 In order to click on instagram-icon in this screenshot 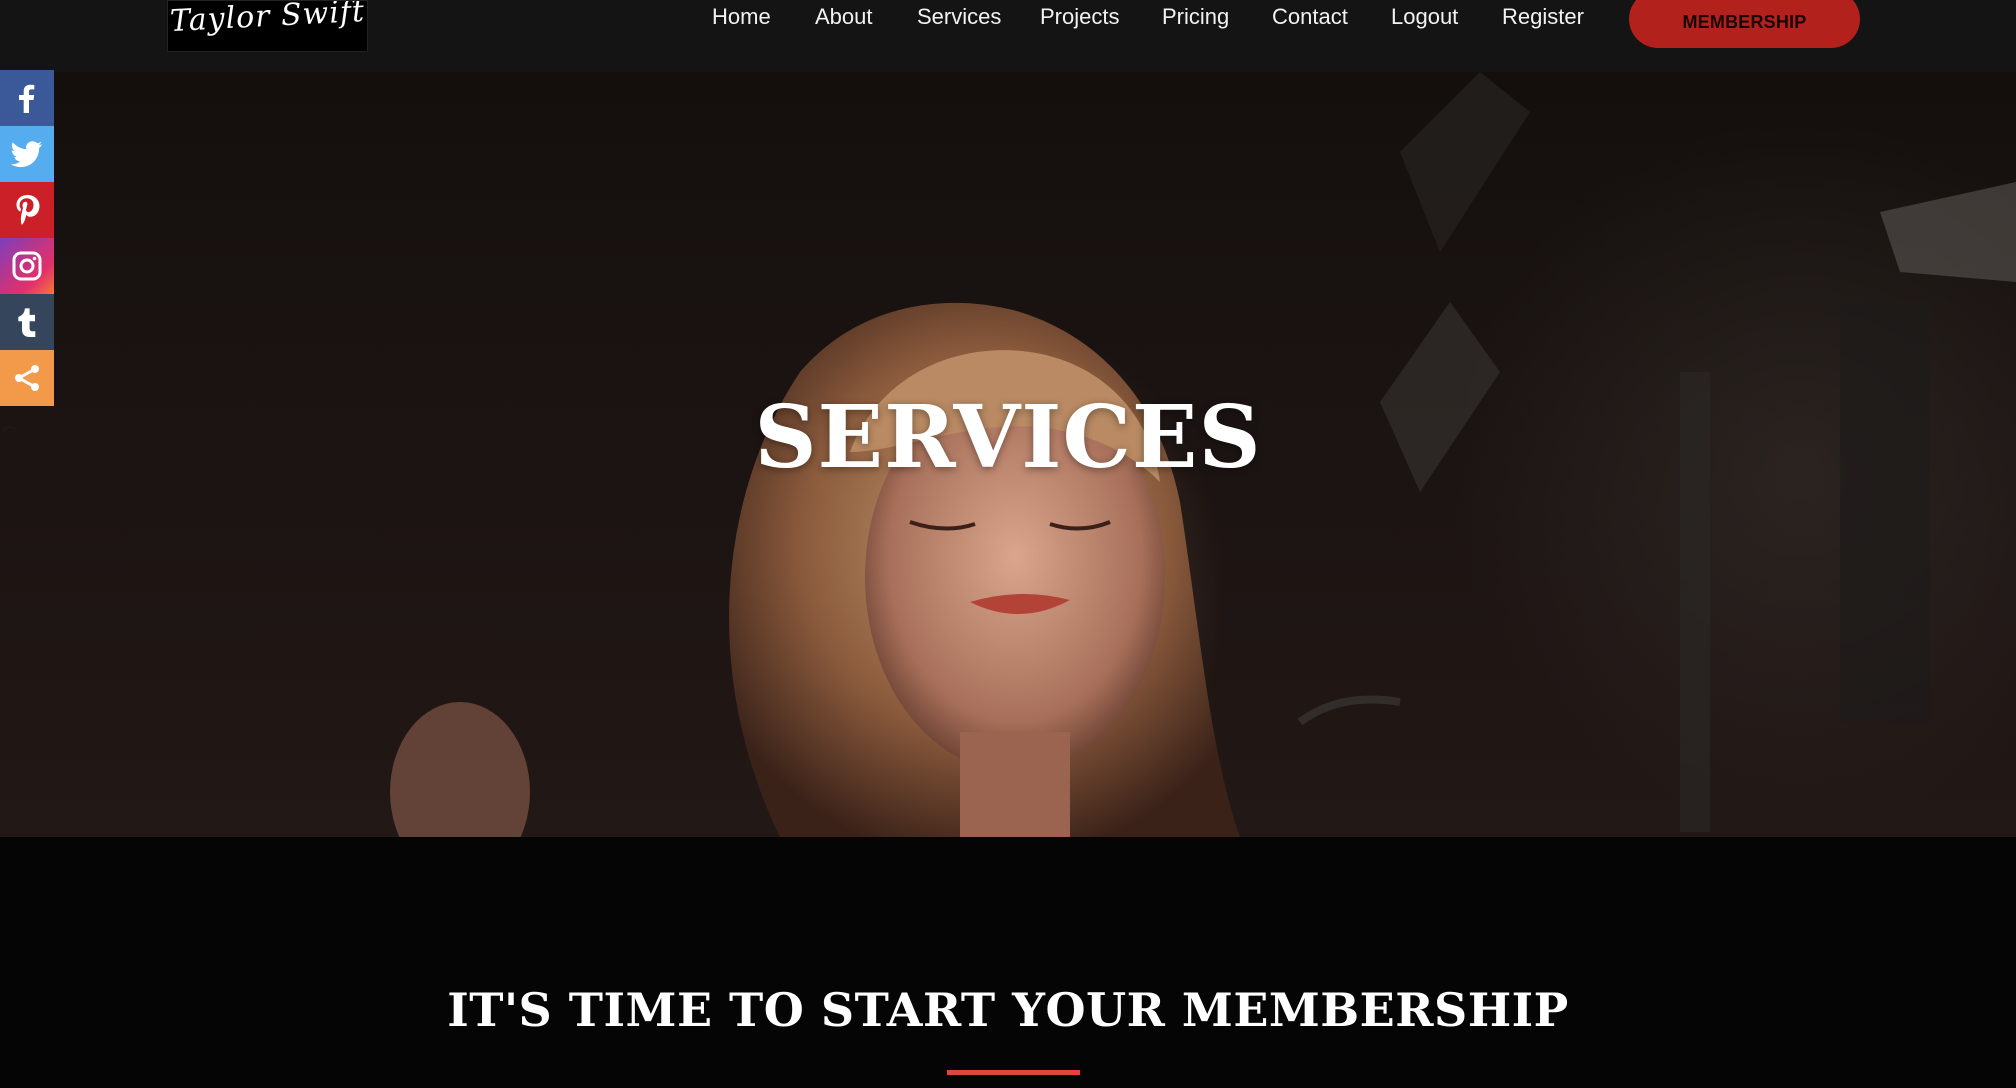, I will do `click(27, 266)`.